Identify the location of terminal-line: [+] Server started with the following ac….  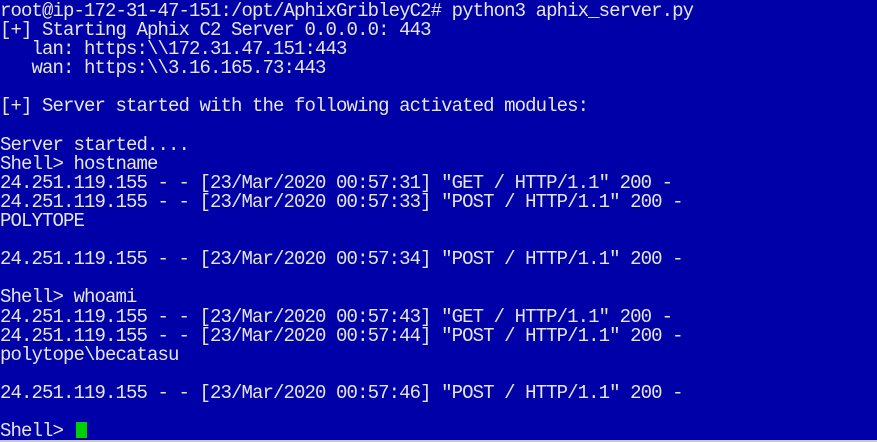
(294, 106).